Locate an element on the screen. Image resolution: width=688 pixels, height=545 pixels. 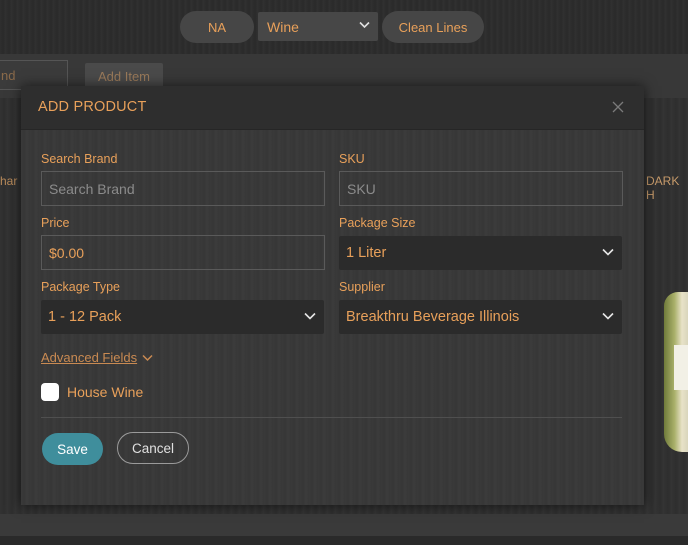
modal-header: ADD PRODUCT is located at coordinates (332, 108).